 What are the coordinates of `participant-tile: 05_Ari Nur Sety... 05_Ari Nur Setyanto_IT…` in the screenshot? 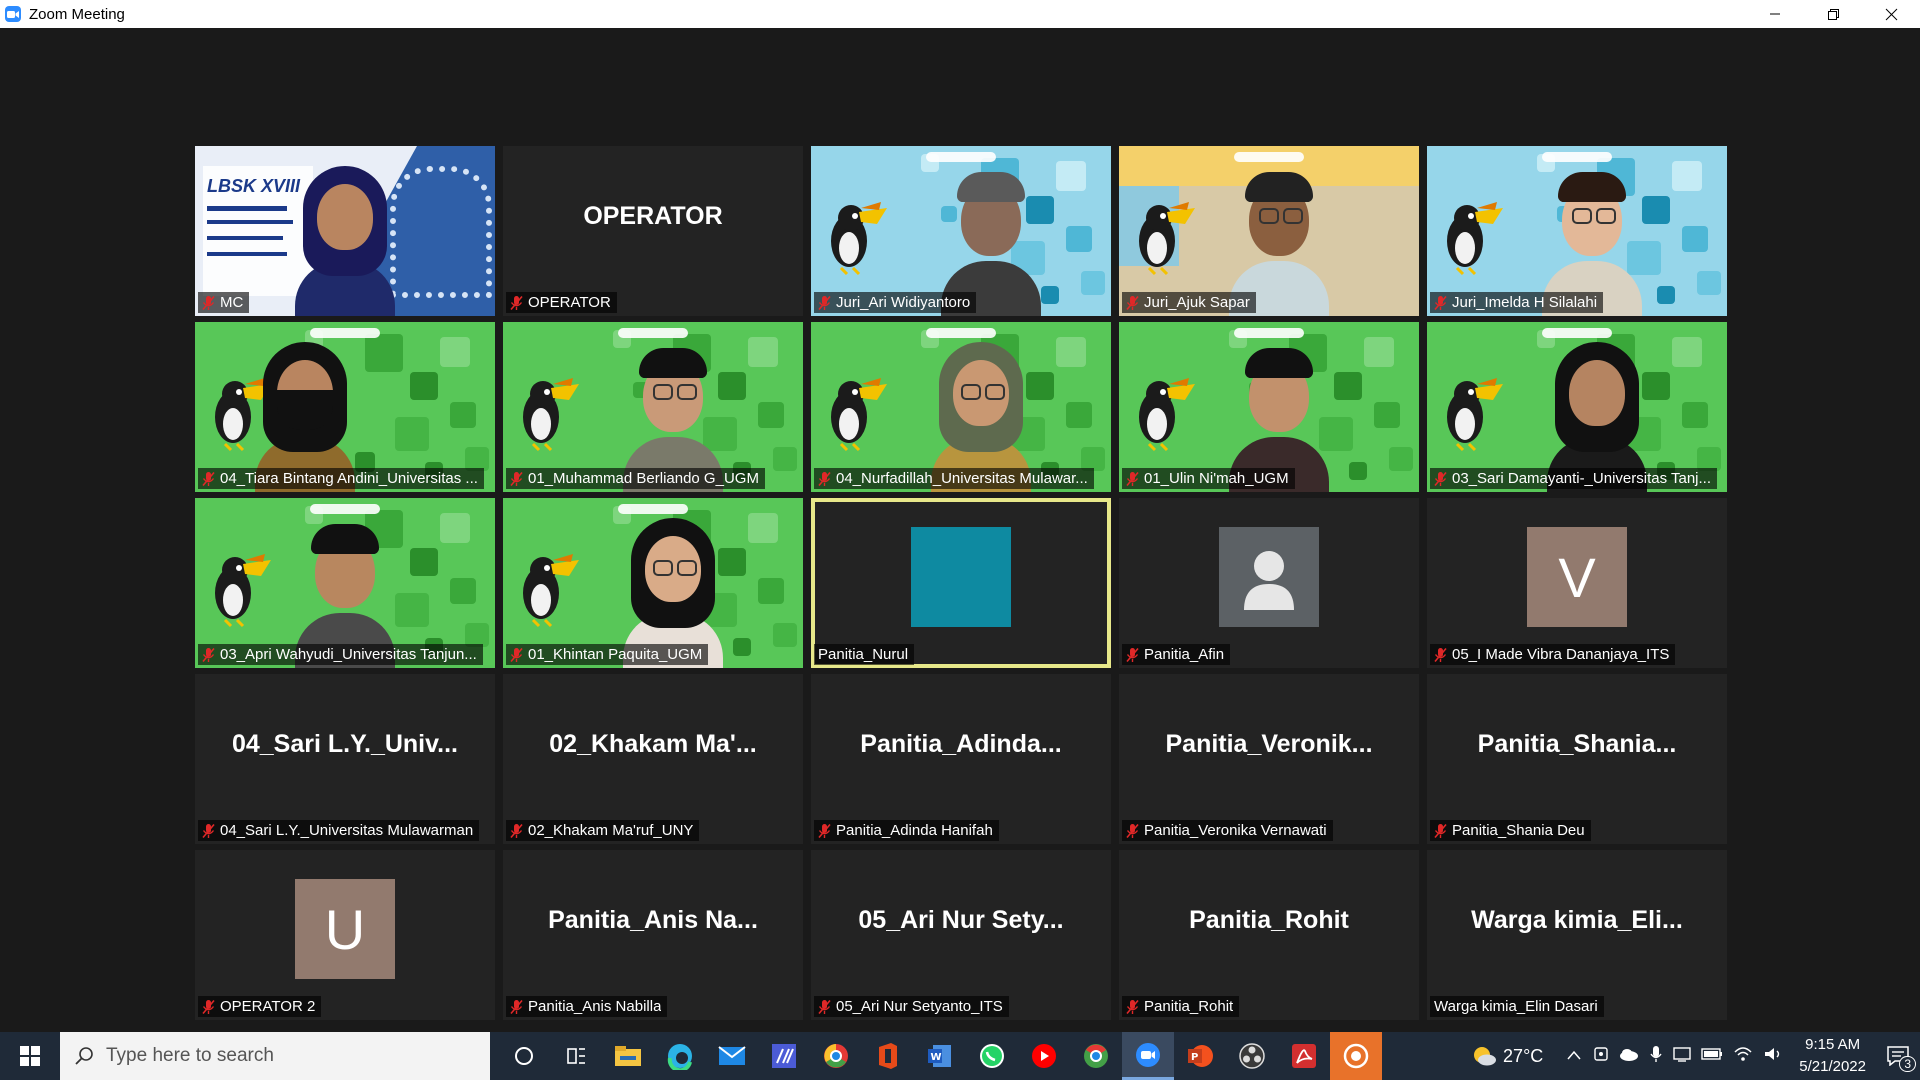 It's located at (961, 935).